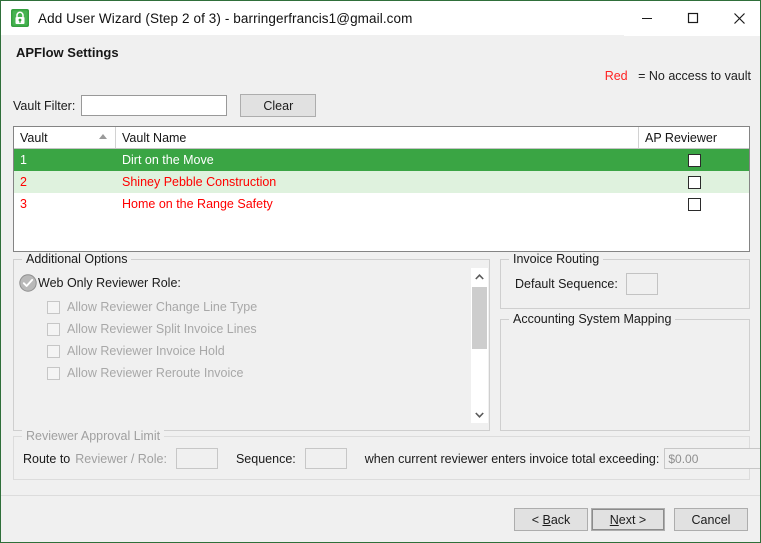 The height and width of the screenshot is (543, 761). What do you see at coordinates (616, 76) in the screenshot?
I see `legend-red-word: Red` at bounding box center [616, 76].